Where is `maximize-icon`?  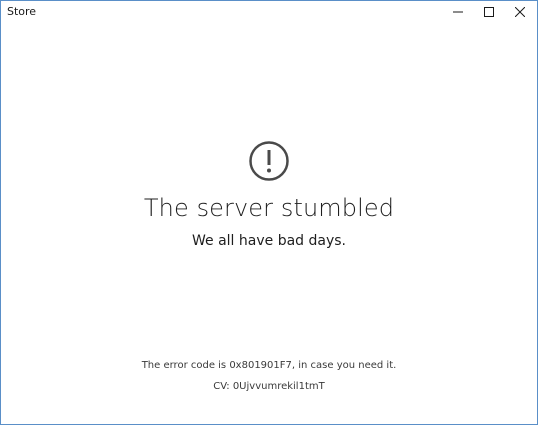 maximize-icon is located at coordinates (489, 12).